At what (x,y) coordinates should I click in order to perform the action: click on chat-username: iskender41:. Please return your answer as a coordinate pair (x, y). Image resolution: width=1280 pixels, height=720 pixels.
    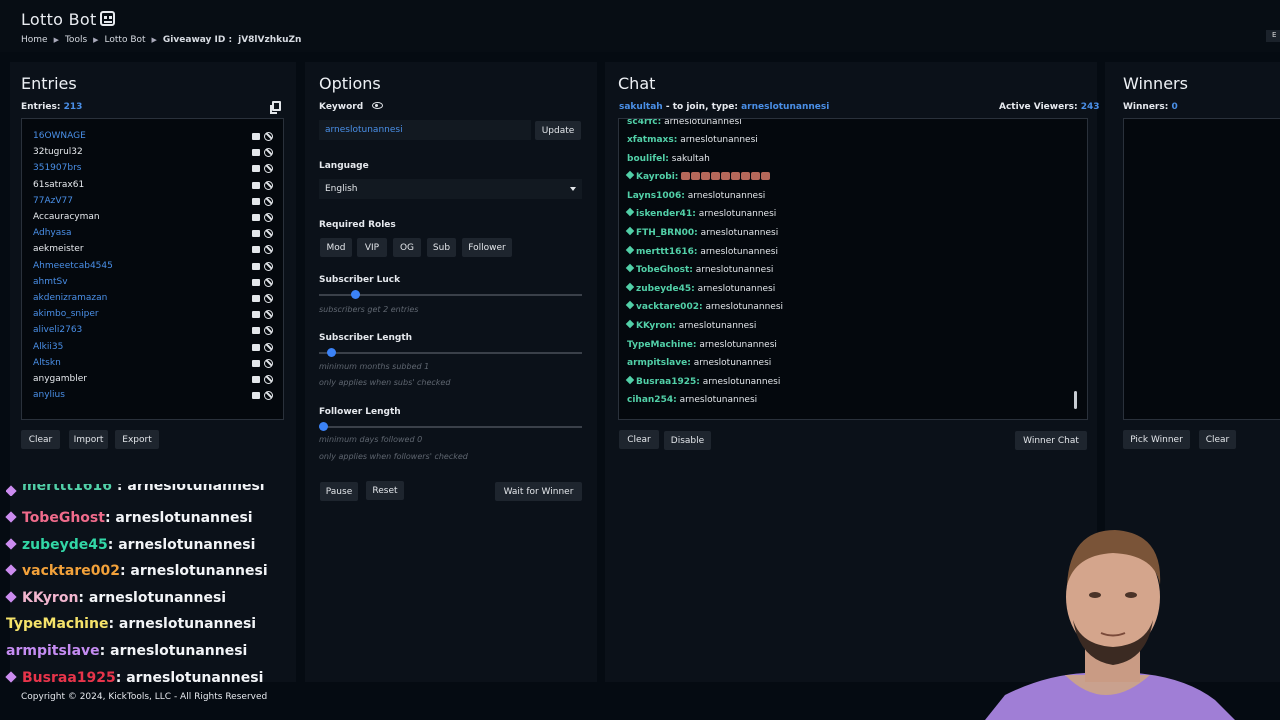
    Looking at the image, I should click on (666, 214).